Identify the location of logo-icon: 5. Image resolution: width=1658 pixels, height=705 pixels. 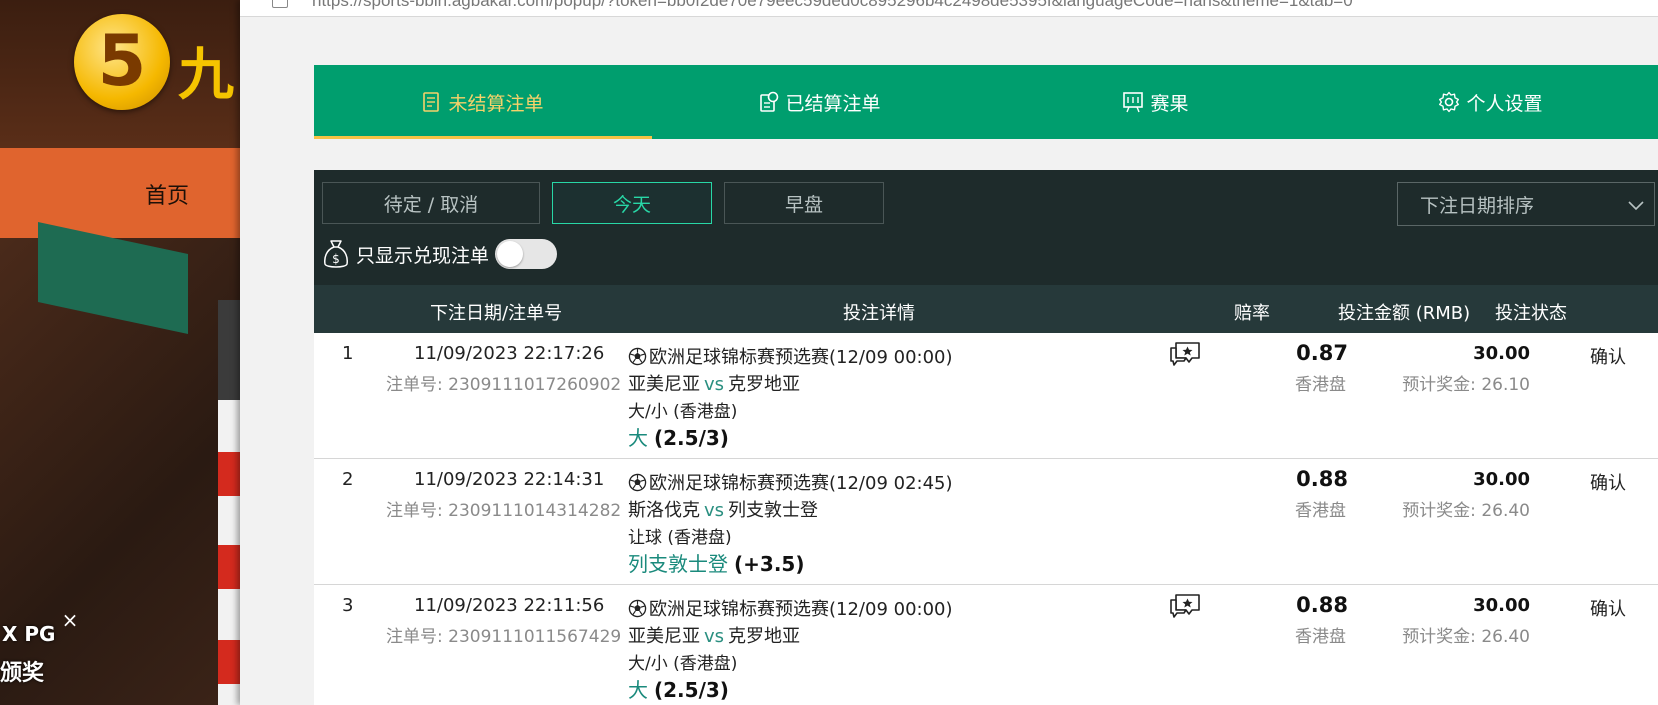
(122, 61).